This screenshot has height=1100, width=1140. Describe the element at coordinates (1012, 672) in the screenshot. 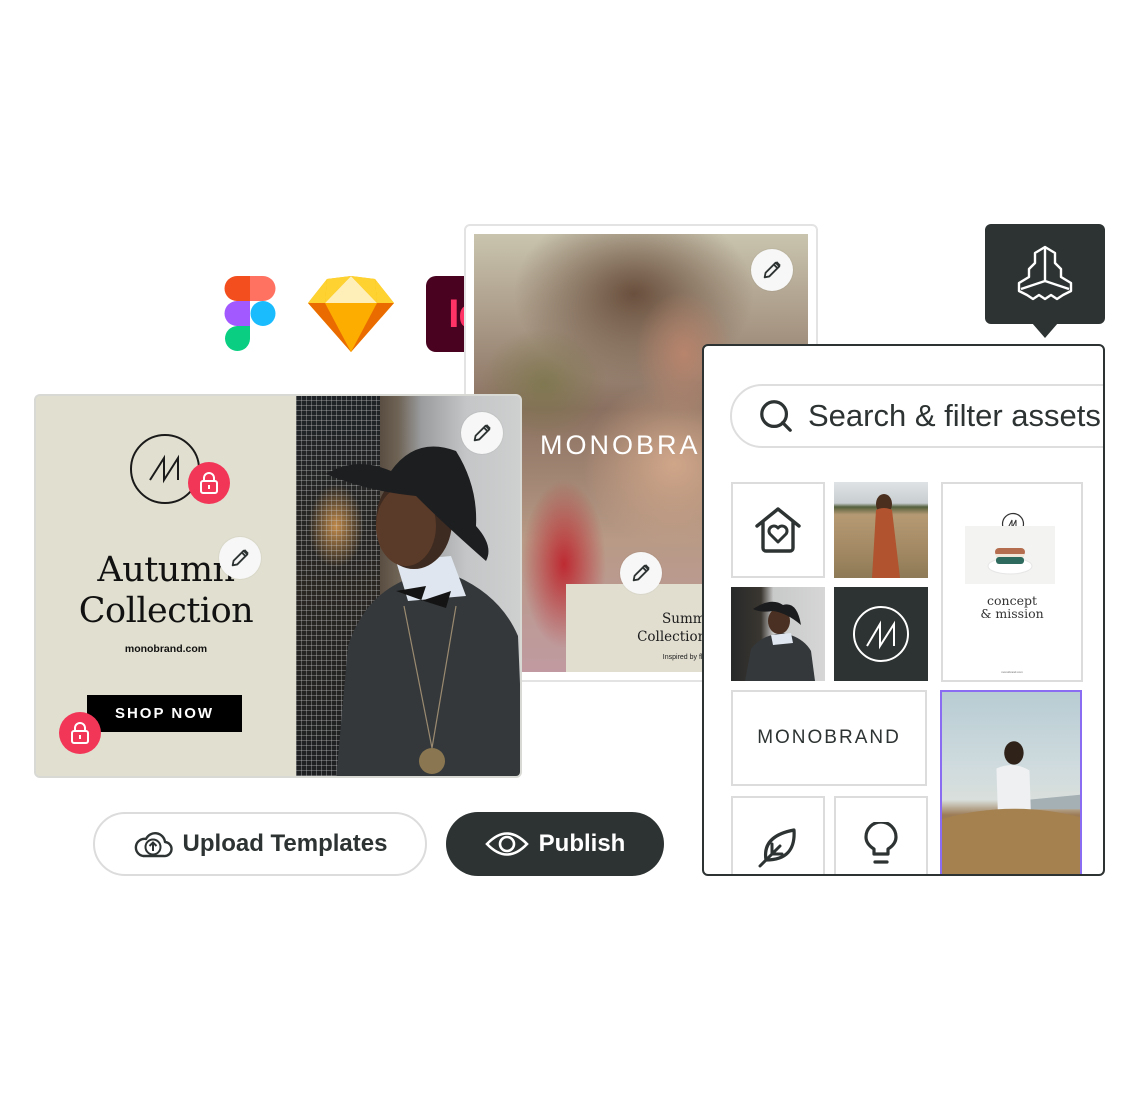

I see `concept-footer: monobrand.com` at that location.